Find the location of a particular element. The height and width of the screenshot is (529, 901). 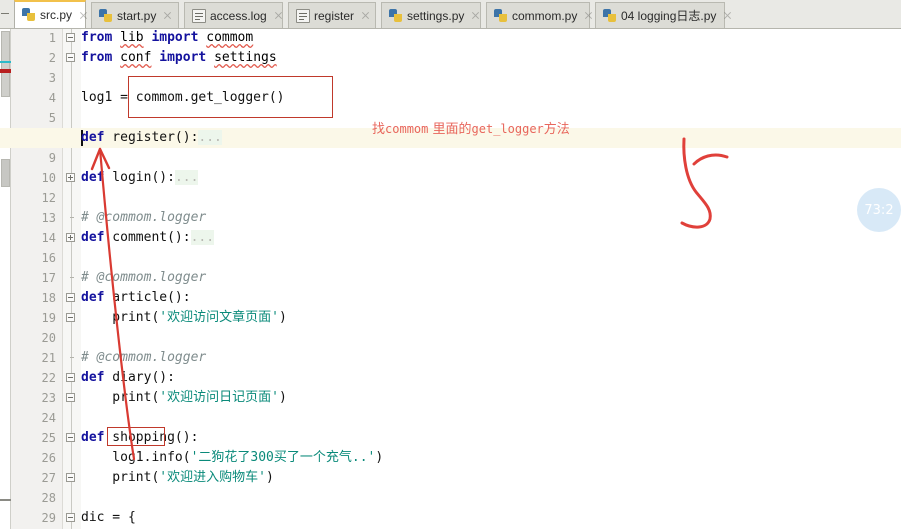

code-token: dic = { is located at coordinates (108, 517).